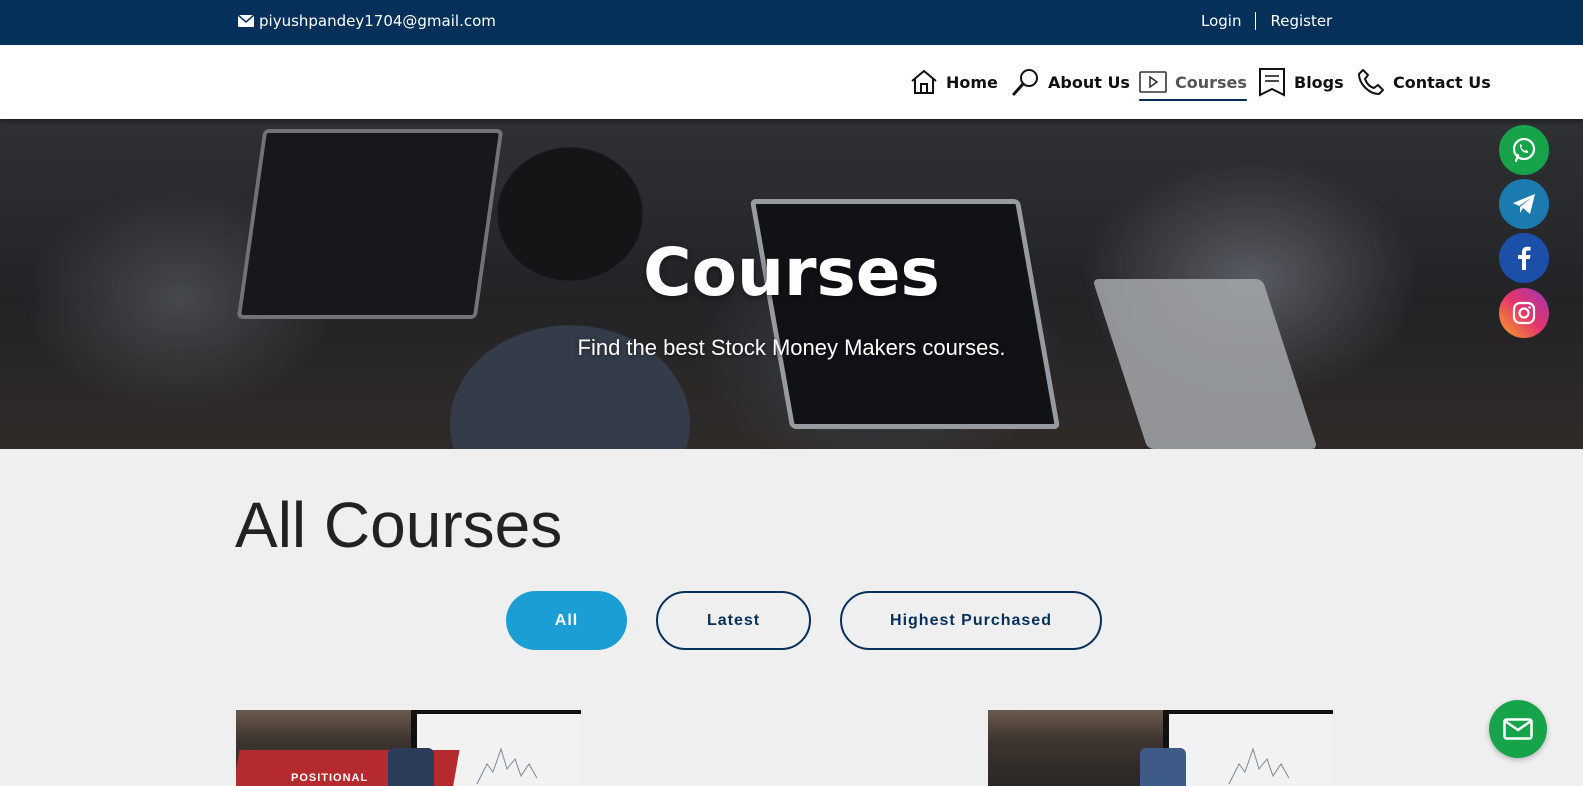  I want to click on auth-links: Login Register, so click(1266, 21).